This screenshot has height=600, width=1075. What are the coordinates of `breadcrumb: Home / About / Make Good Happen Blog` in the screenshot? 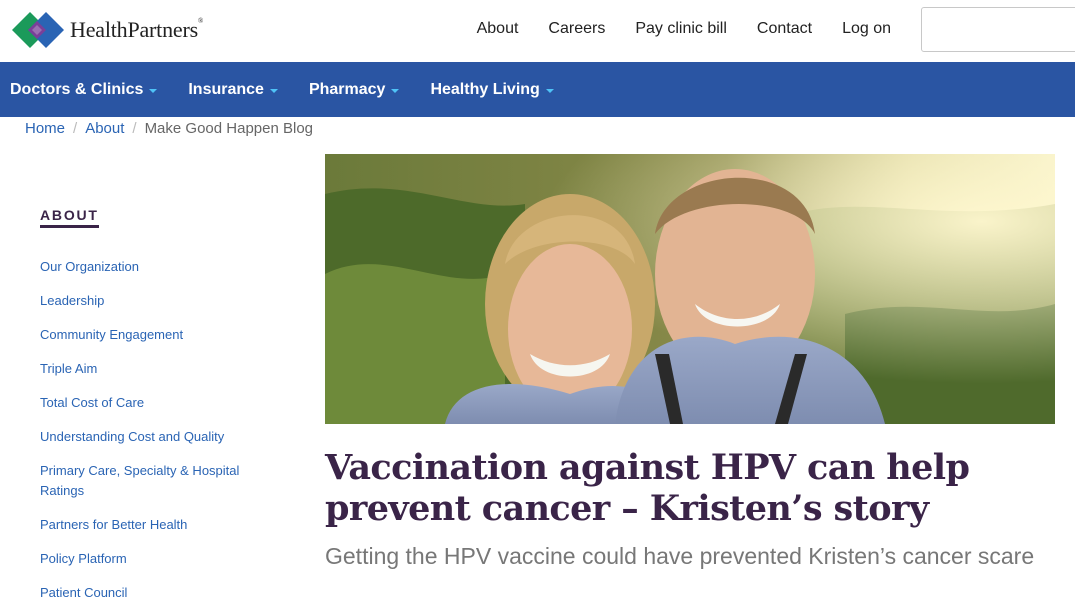 It's located at (169, 128).